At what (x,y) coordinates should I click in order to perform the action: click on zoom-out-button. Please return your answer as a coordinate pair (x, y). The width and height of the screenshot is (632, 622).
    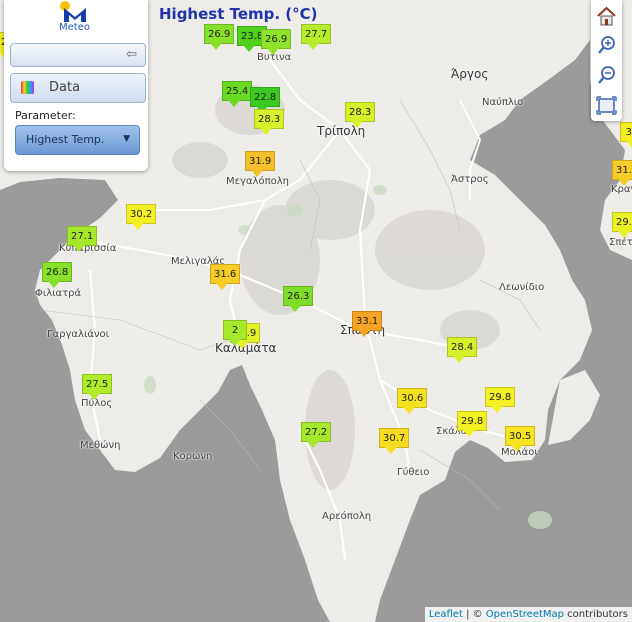
    Looking at the image, I should click on (606, 75).